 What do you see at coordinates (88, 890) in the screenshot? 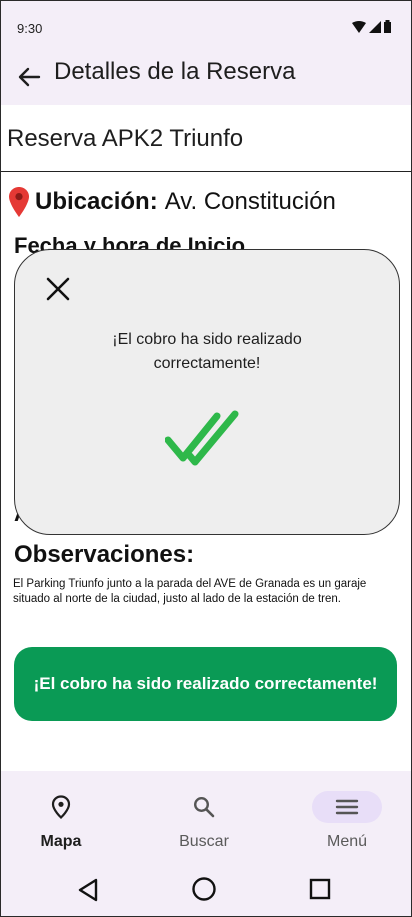
I see `system-back-icon` at bounding box center [88, 890].